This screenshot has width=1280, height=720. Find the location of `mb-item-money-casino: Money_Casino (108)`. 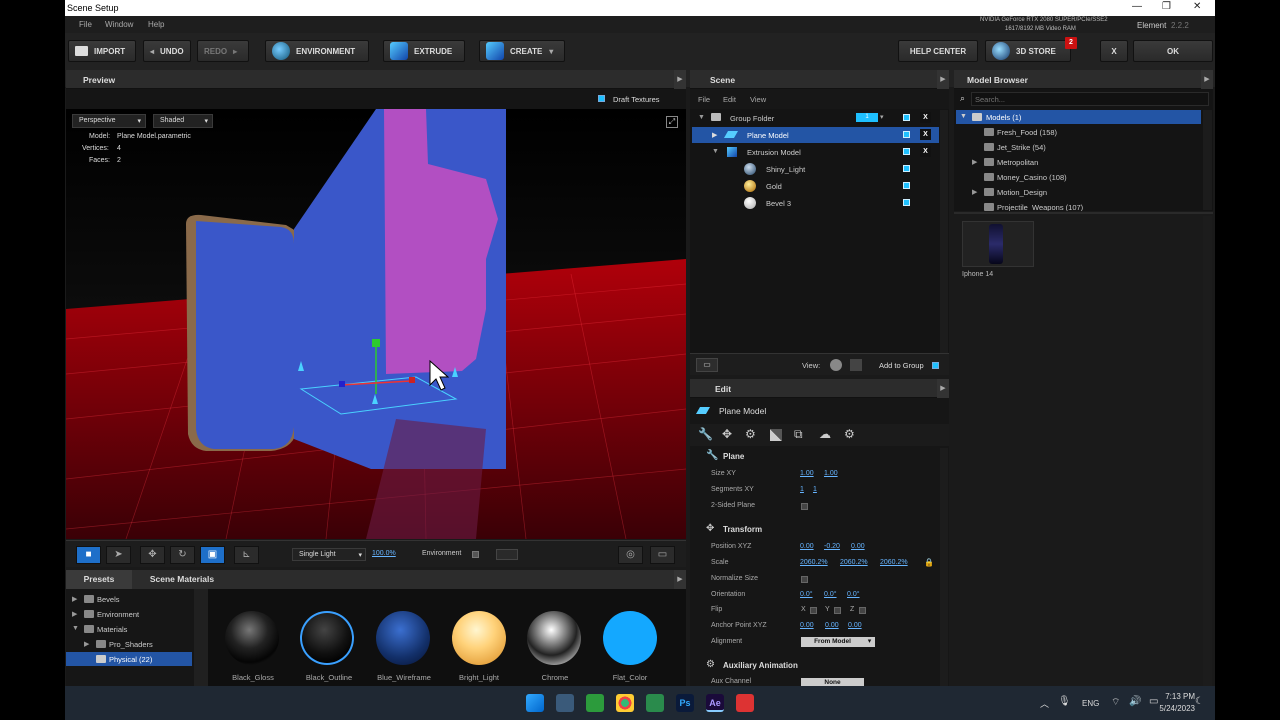

mb-item-money-casino: Money_Casino (108) is located at coordinates (1078, 177).